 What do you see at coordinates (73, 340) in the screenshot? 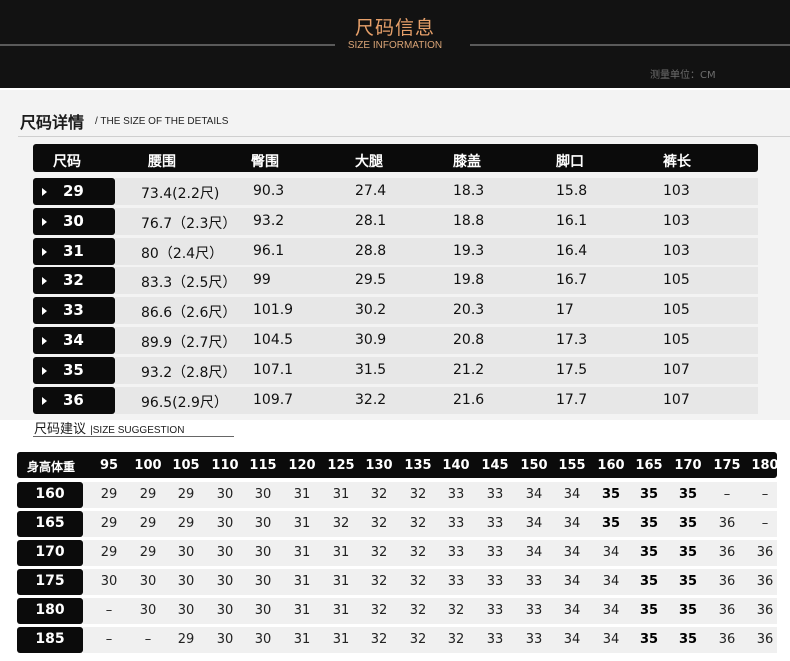
I see `size-number: 34` at bounding box center [73, 340].